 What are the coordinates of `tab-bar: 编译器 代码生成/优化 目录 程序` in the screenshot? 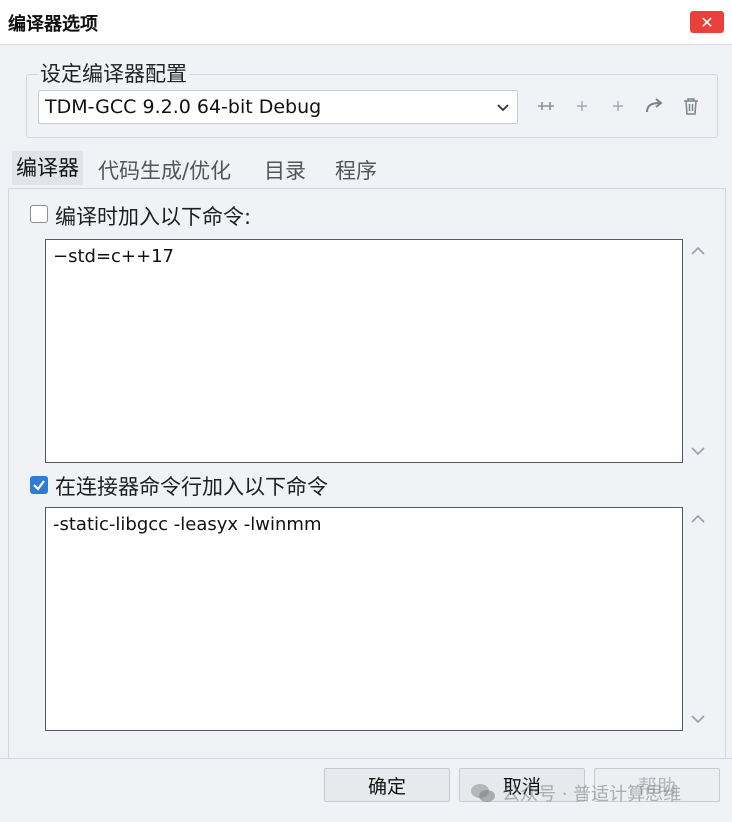 It's located at (366, 169).